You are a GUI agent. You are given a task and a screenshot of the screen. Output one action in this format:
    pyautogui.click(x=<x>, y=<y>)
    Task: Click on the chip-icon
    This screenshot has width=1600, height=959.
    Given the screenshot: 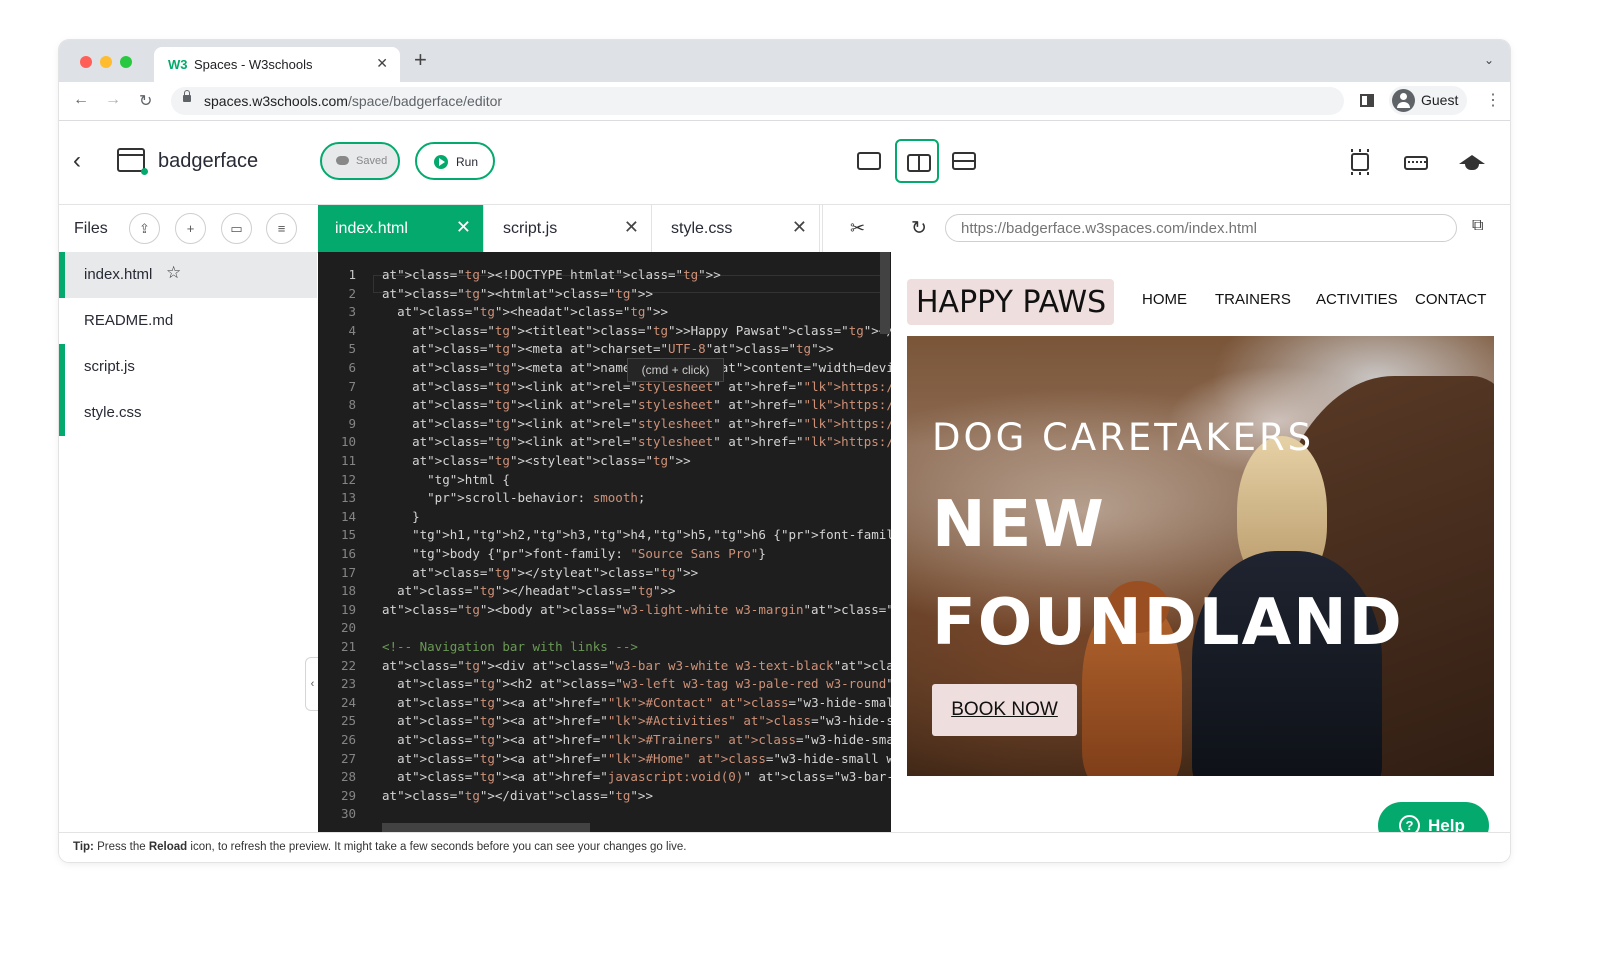 What is the action you would take?
    pyautogui.click(x=1360, y=162)
    